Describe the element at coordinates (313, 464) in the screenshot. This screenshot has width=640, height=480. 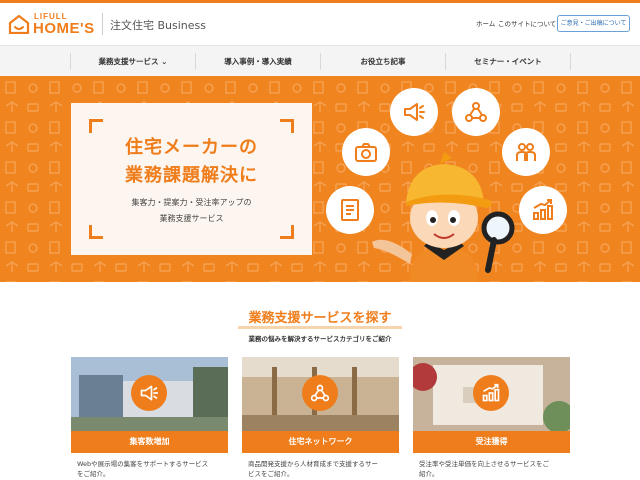
I see `card-description-line: 商品開発支援から人材育成まで支援するサー` at that location.